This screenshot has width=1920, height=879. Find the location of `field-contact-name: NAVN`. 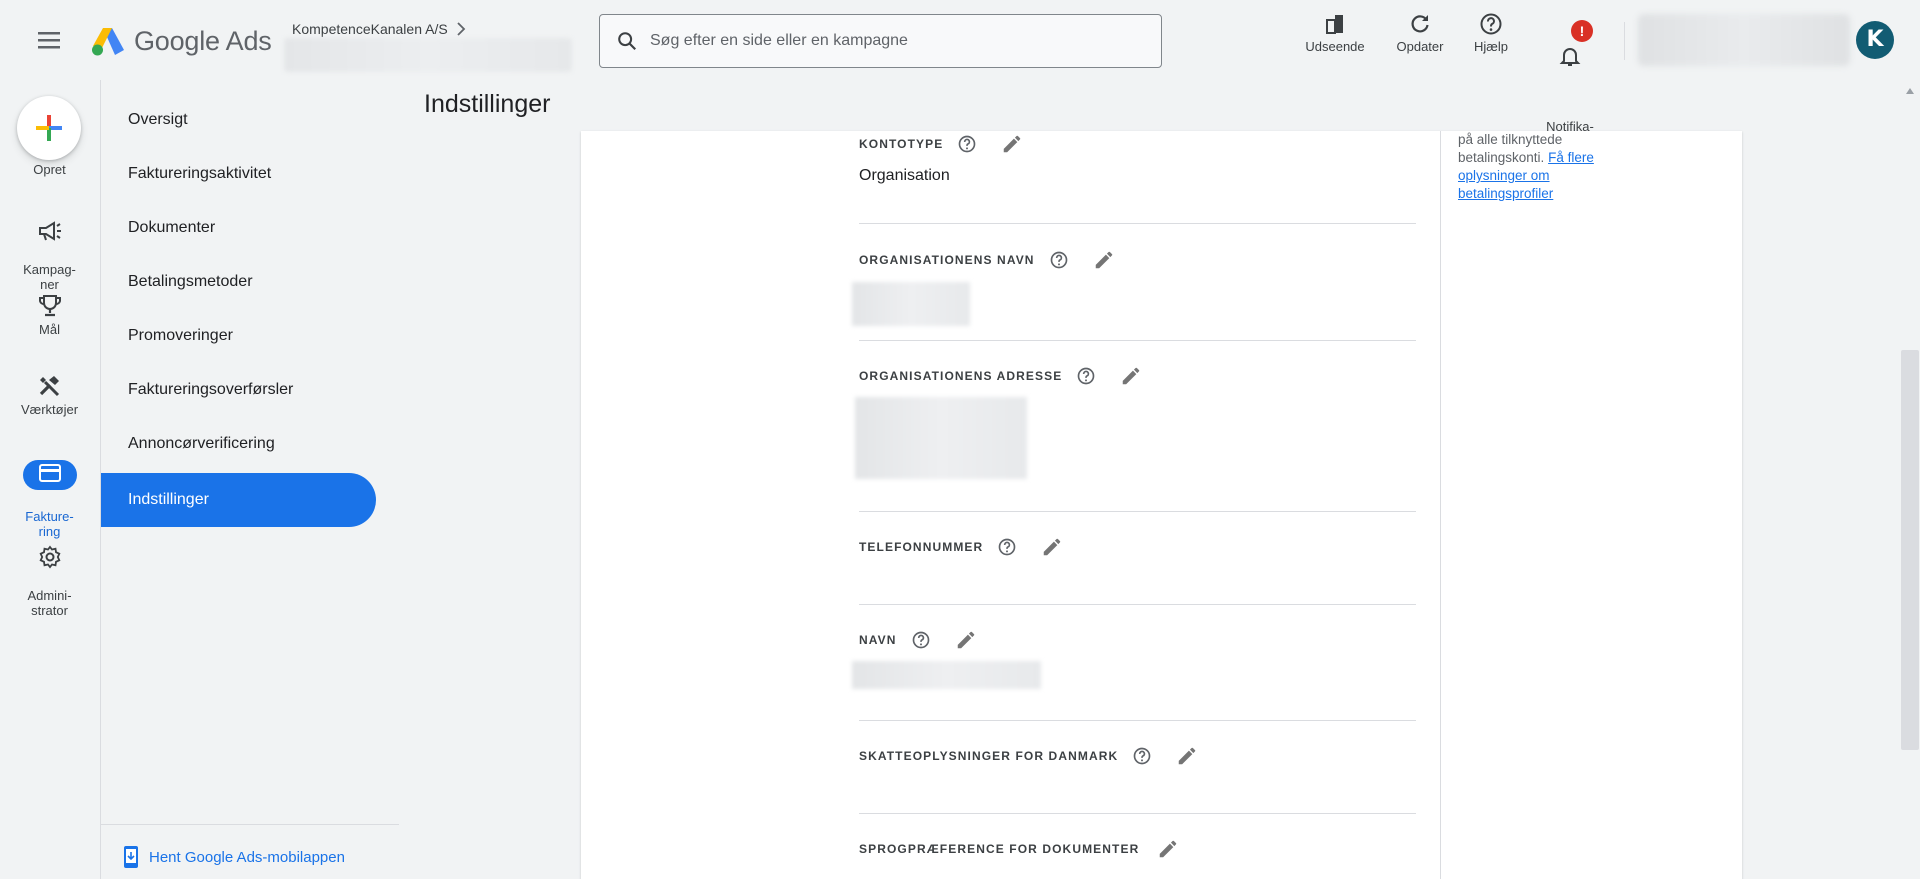

field-contact-name: NAVN is located at coordinates (1134, 663).